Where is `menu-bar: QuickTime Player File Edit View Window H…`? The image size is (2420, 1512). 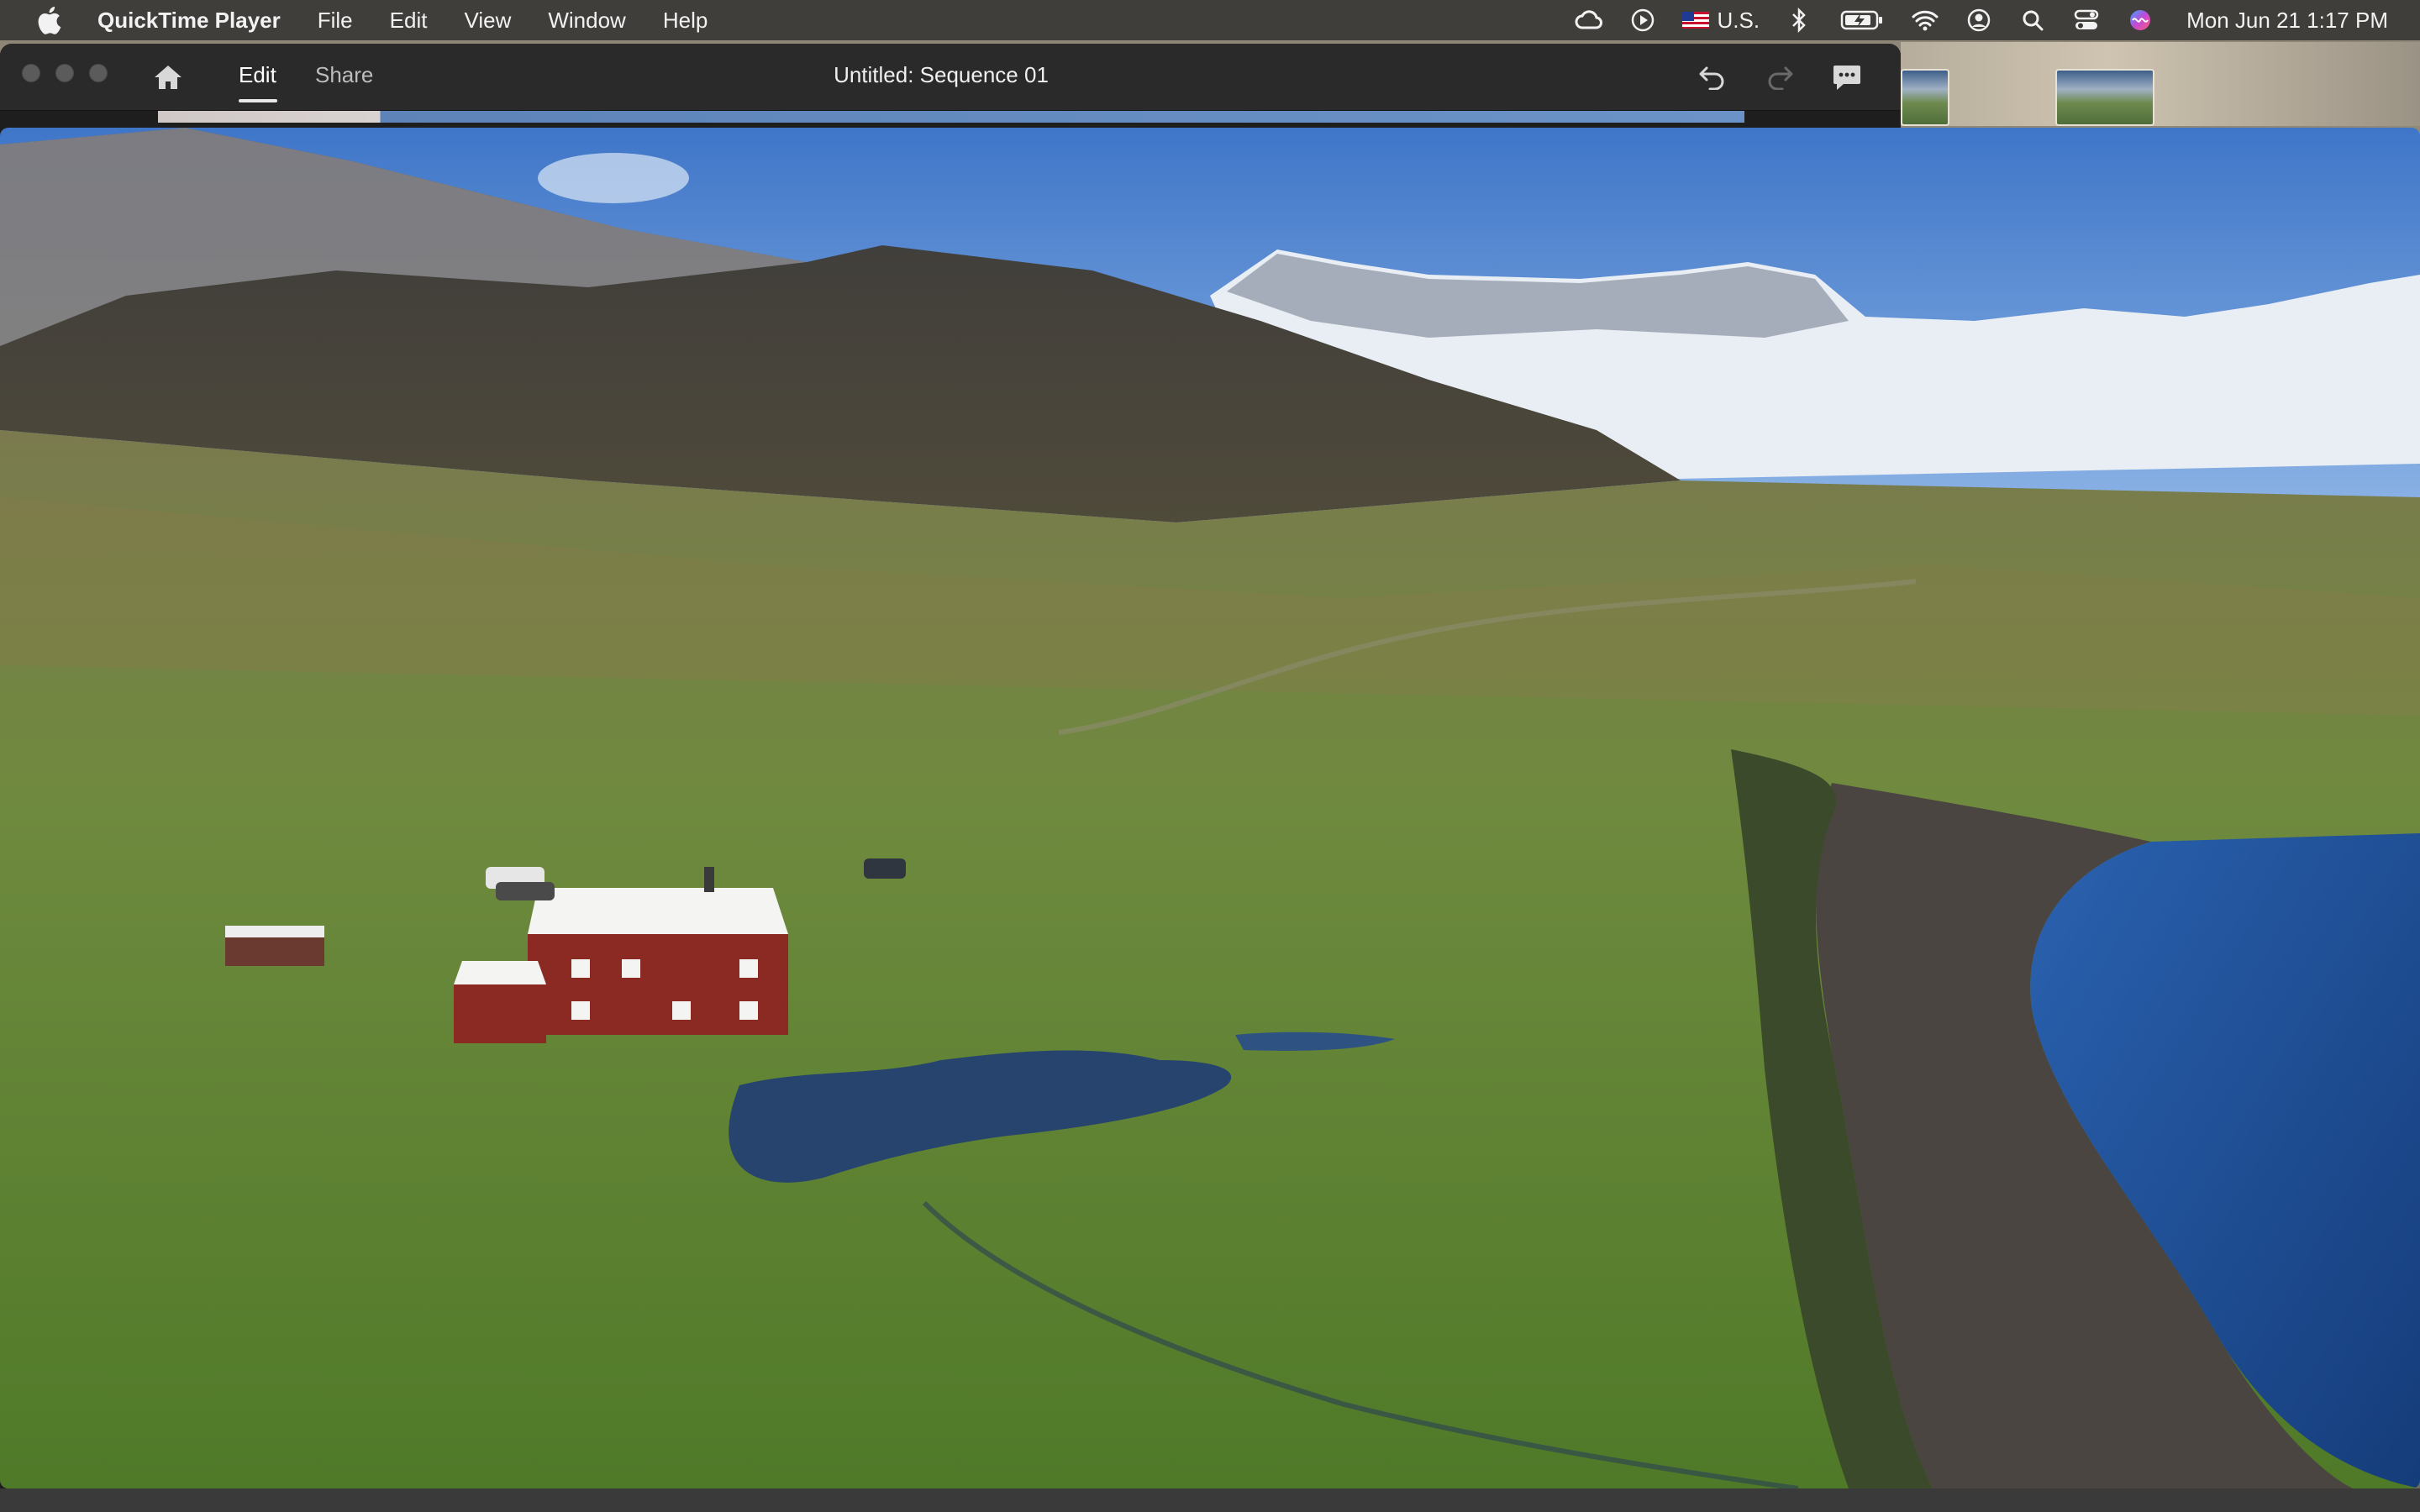
menu-bar: QuickTime Player File Edit View Window H… is located at coordinates (1210, 20).